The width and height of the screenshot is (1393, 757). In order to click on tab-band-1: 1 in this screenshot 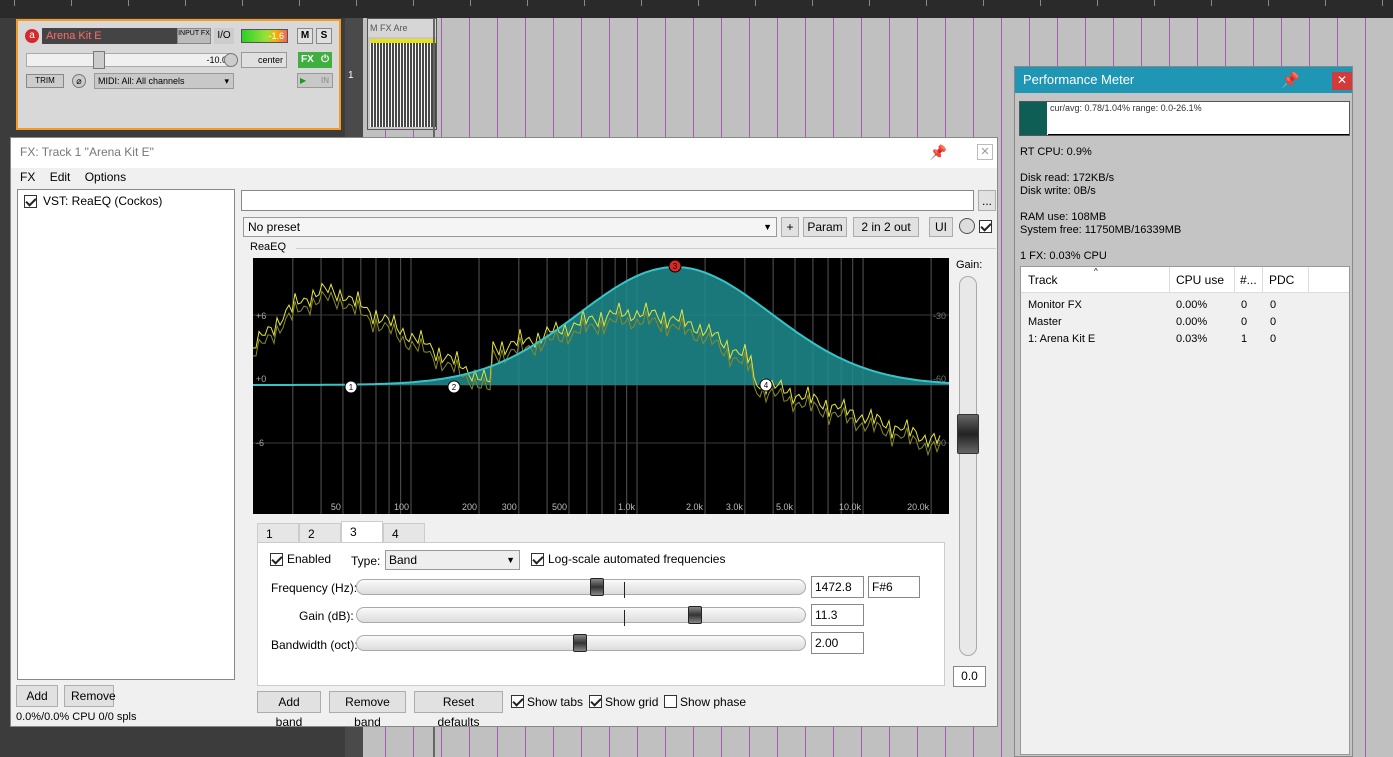, I will do `click(278, 533)`.